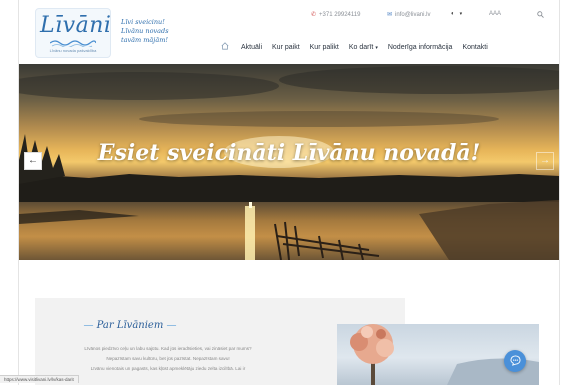 The width and height of the screenshot is (570, 385). Describe the element at coordinates (474, 47) in the screenshot. I see `nav-item-kontakti: Kontakti` at that location.